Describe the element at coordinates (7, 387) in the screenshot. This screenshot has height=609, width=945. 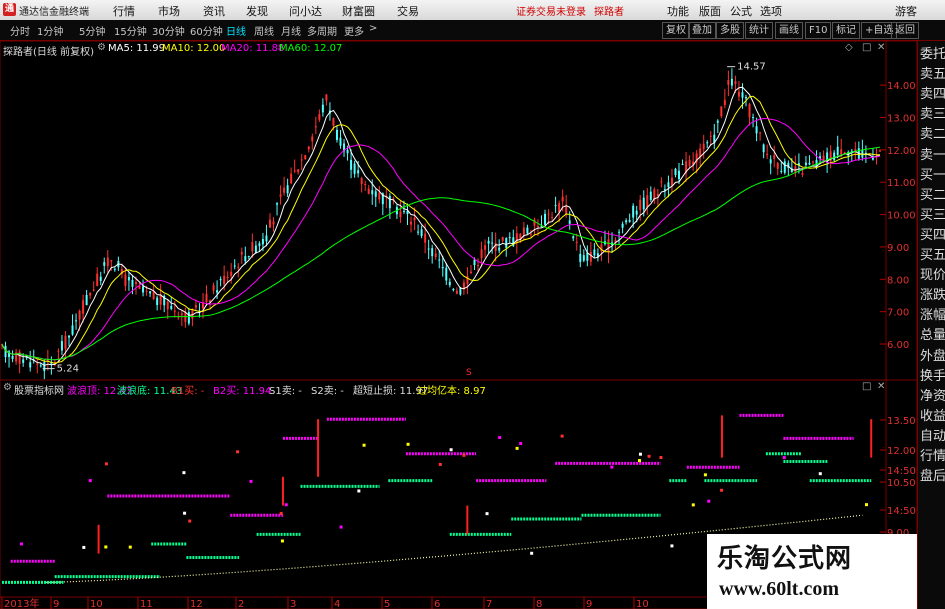
I see `indicator-gear-icon: ⚙` at that location.